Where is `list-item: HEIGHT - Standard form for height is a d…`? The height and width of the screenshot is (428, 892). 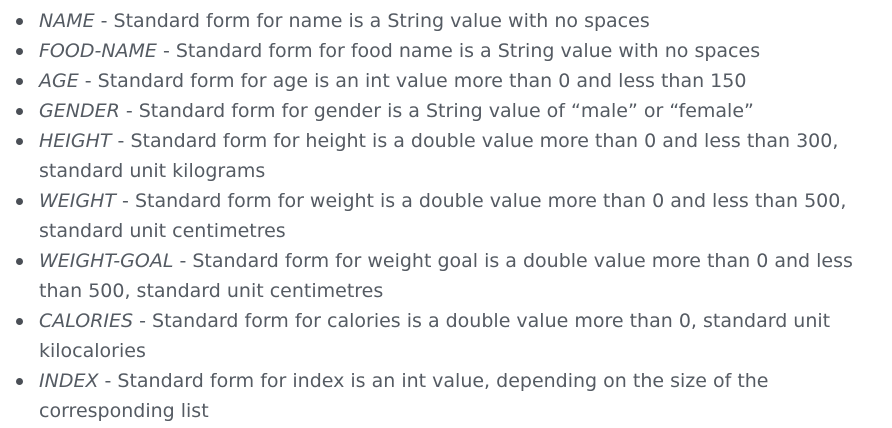 list-item: HEIGHT - Standard form for height is a d… is located at coordinates (446, 156).